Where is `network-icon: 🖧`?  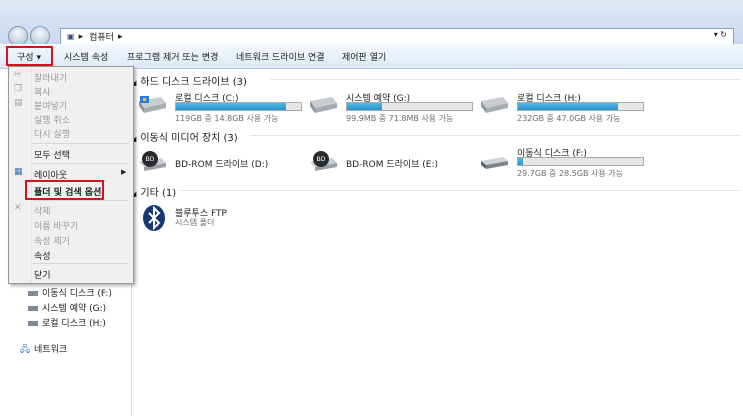
network-icon: 🖧 is located at coordinates (25, 350).